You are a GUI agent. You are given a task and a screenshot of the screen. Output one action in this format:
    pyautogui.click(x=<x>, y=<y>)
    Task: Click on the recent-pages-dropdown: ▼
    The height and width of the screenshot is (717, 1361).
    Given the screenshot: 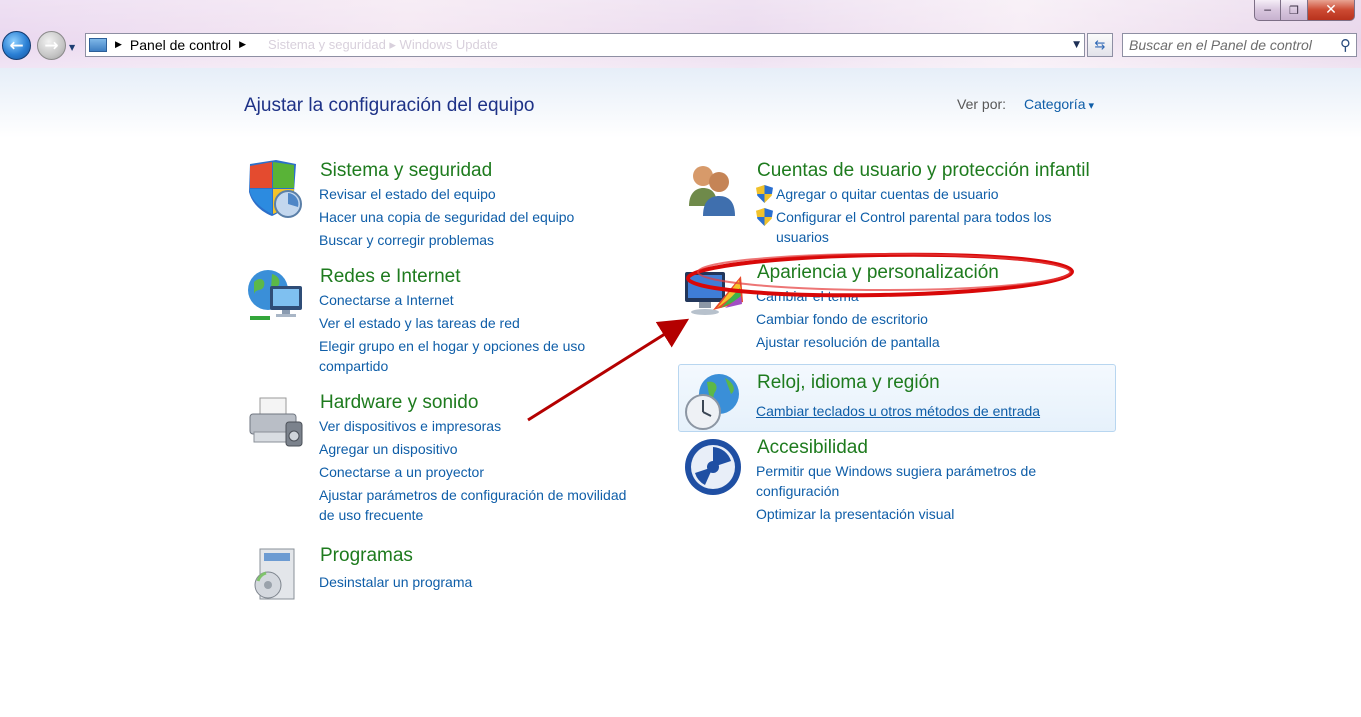 What is the action you would take?
    pyautogui.click(x=72, y=47)
    